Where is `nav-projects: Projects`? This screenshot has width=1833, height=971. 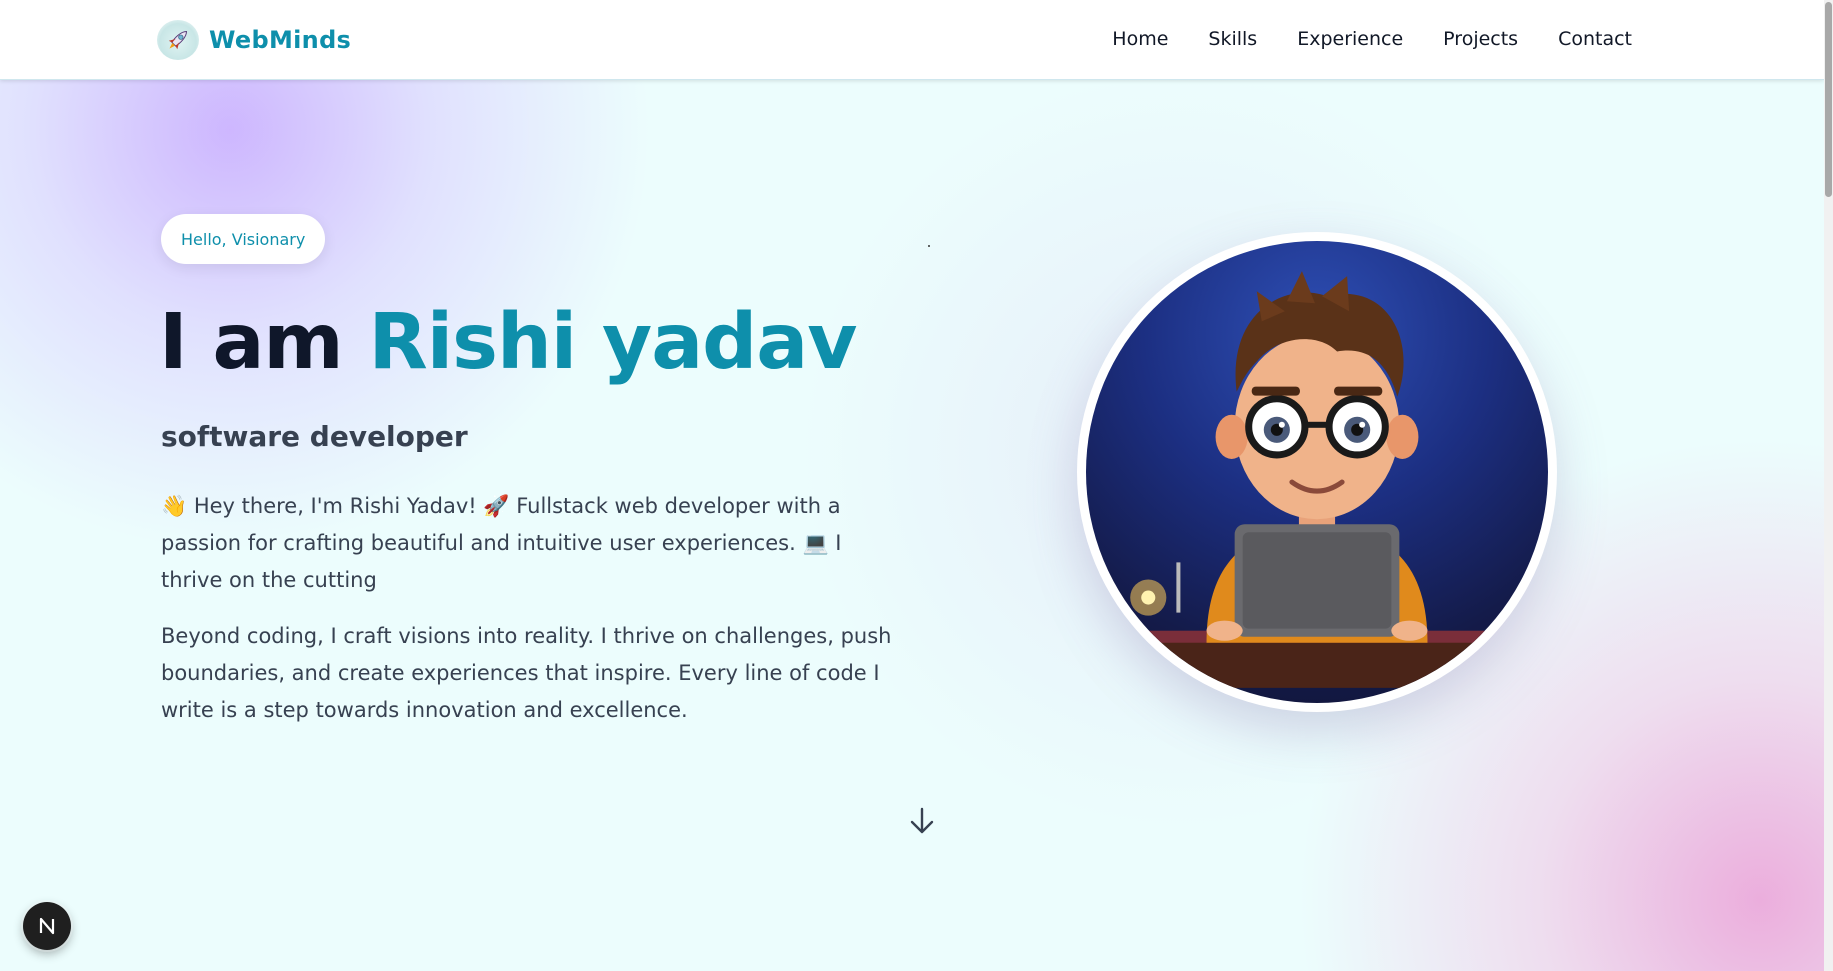
nav-projects: Projects is located at coordinates (1480, 39).